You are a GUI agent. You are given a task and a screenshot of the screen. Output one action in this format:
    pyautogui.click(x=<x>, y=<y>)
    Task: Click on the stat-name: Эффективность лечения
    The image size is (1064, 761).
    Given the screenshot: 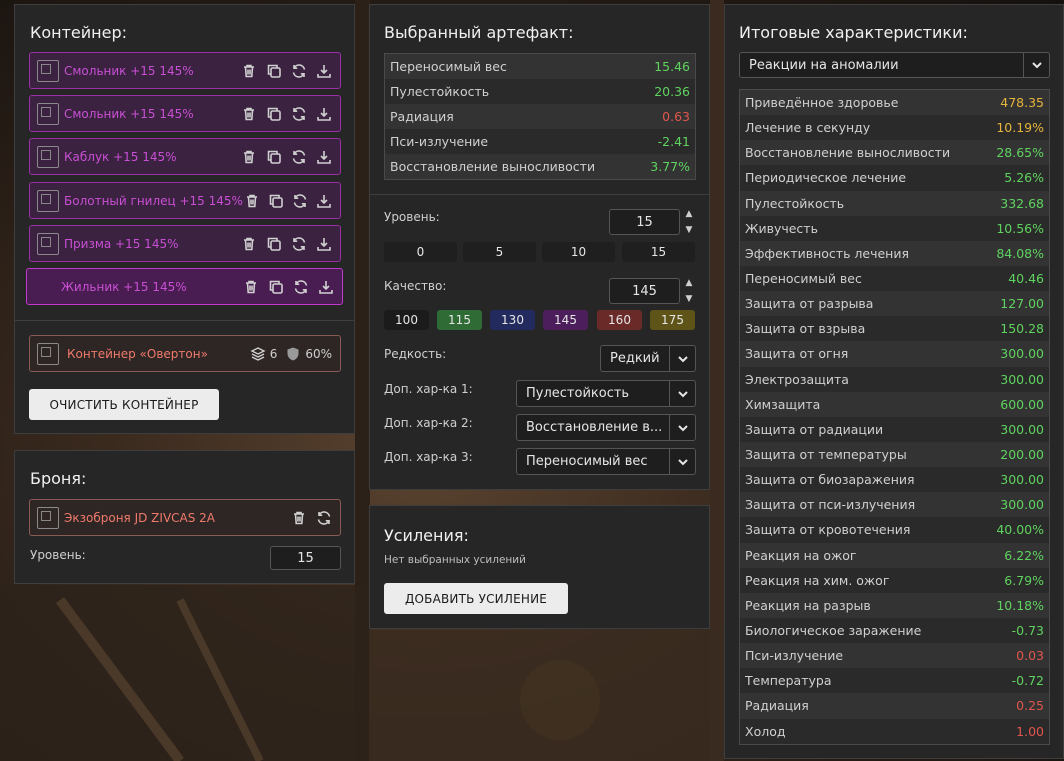 What is the action you would take?
    pyautogui.click(x=827, y=253)
    